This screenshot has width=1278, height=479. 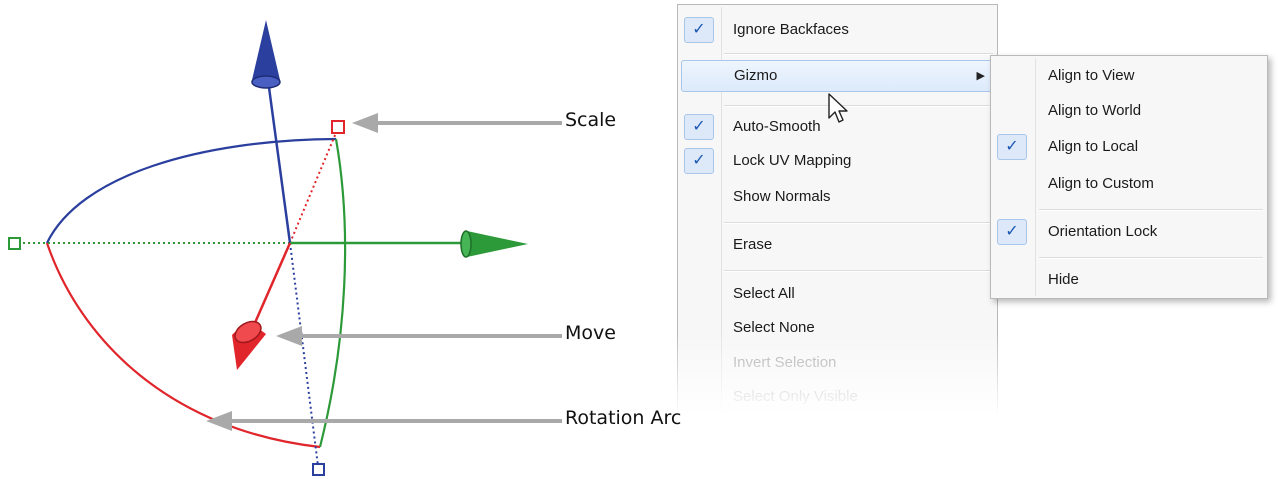 What do you see at coordinates (338, 127) in the screenshot?
I see `scale-handle-red` at bounding box center [338, 127].